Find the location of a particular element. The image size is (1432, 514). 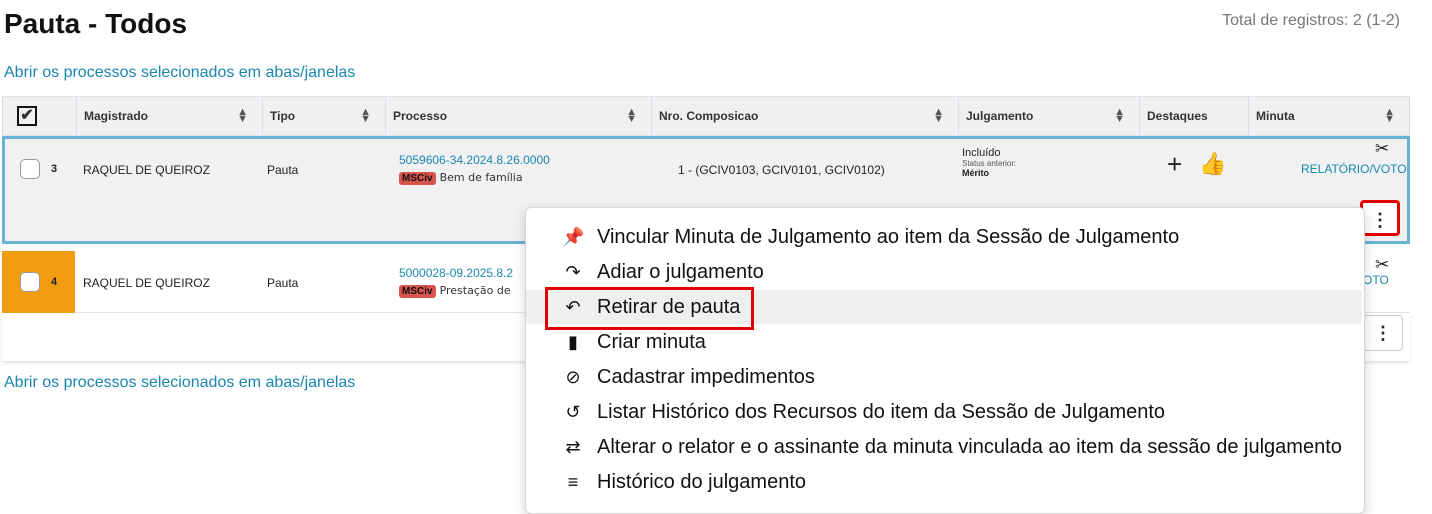

history-icon: ↺ is located at coordinates (573, 412).